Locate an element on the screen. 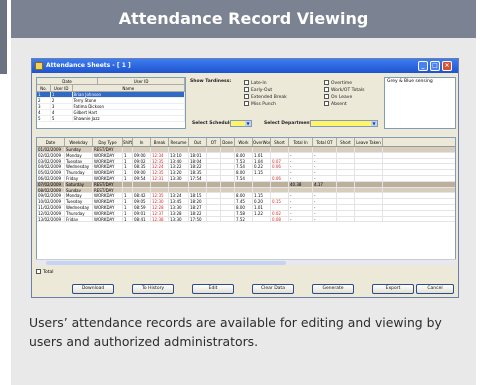  scrollbar-thumb is located at coordinates (166, 263).